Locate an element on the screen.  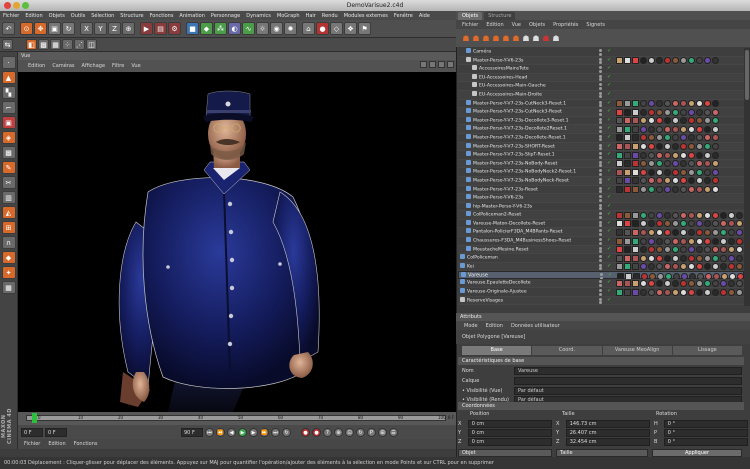
cube-icon: ■ is located at coordinates (192, 28).